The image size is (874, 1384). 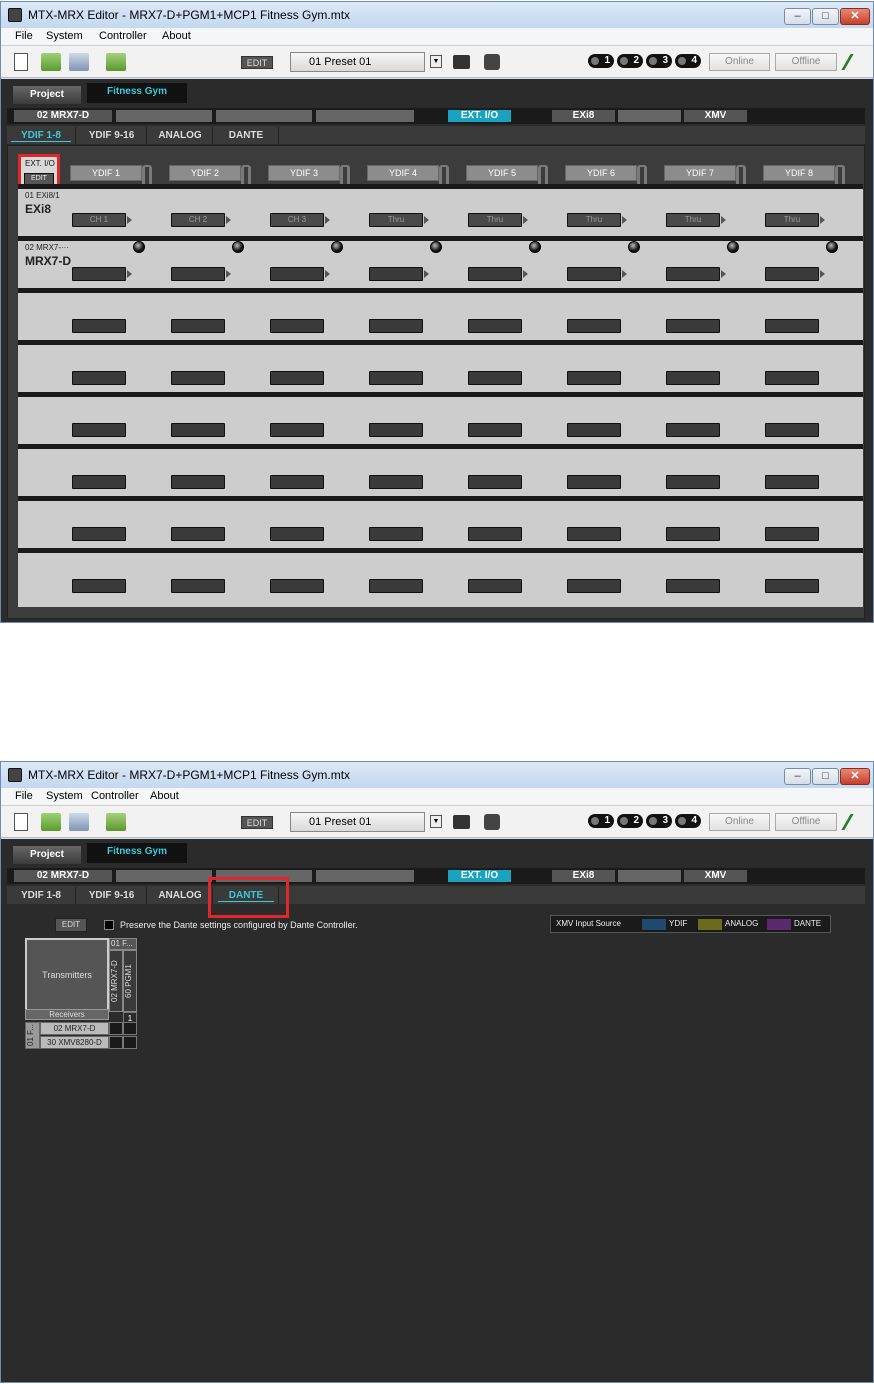 I want to click on dante-edit-button: EDIT, so click(x=71, y=925).